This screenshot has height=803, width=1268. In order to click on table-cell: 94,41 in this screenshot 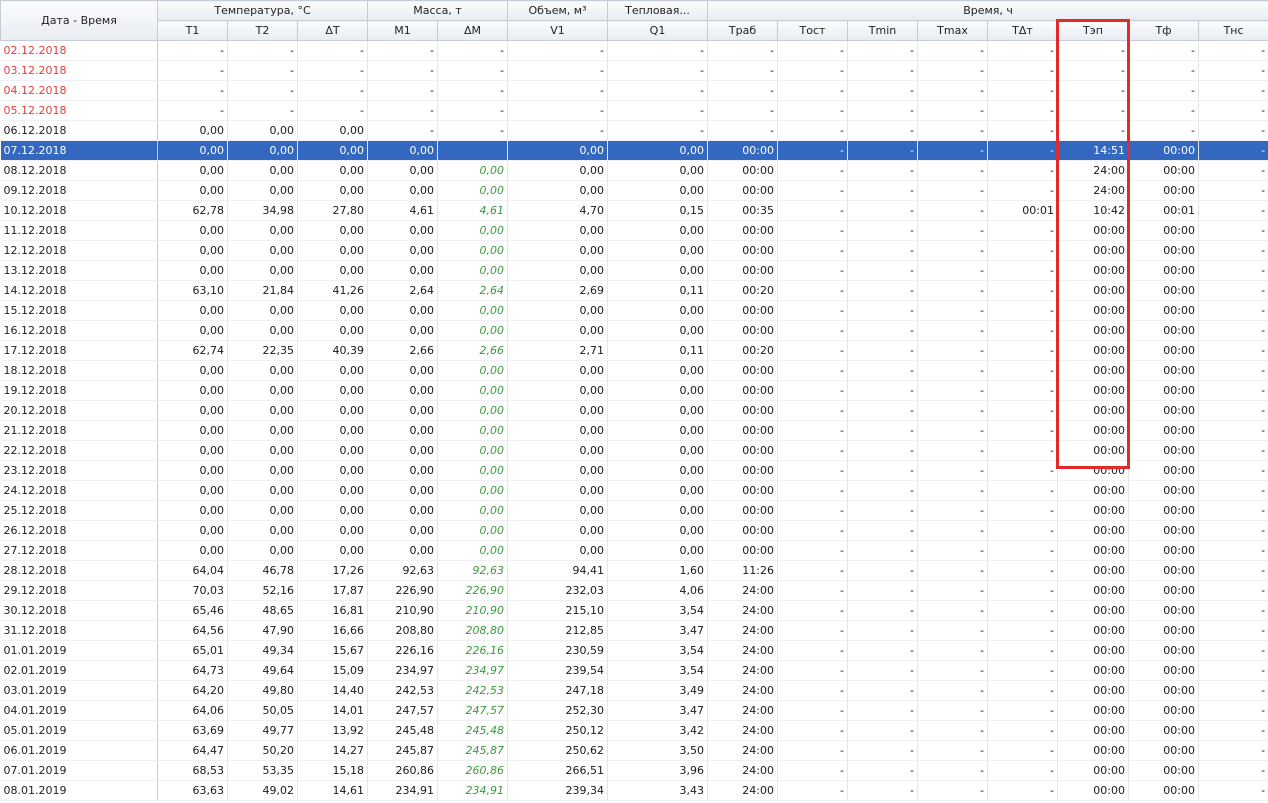, I will do `click(557, 570)`.